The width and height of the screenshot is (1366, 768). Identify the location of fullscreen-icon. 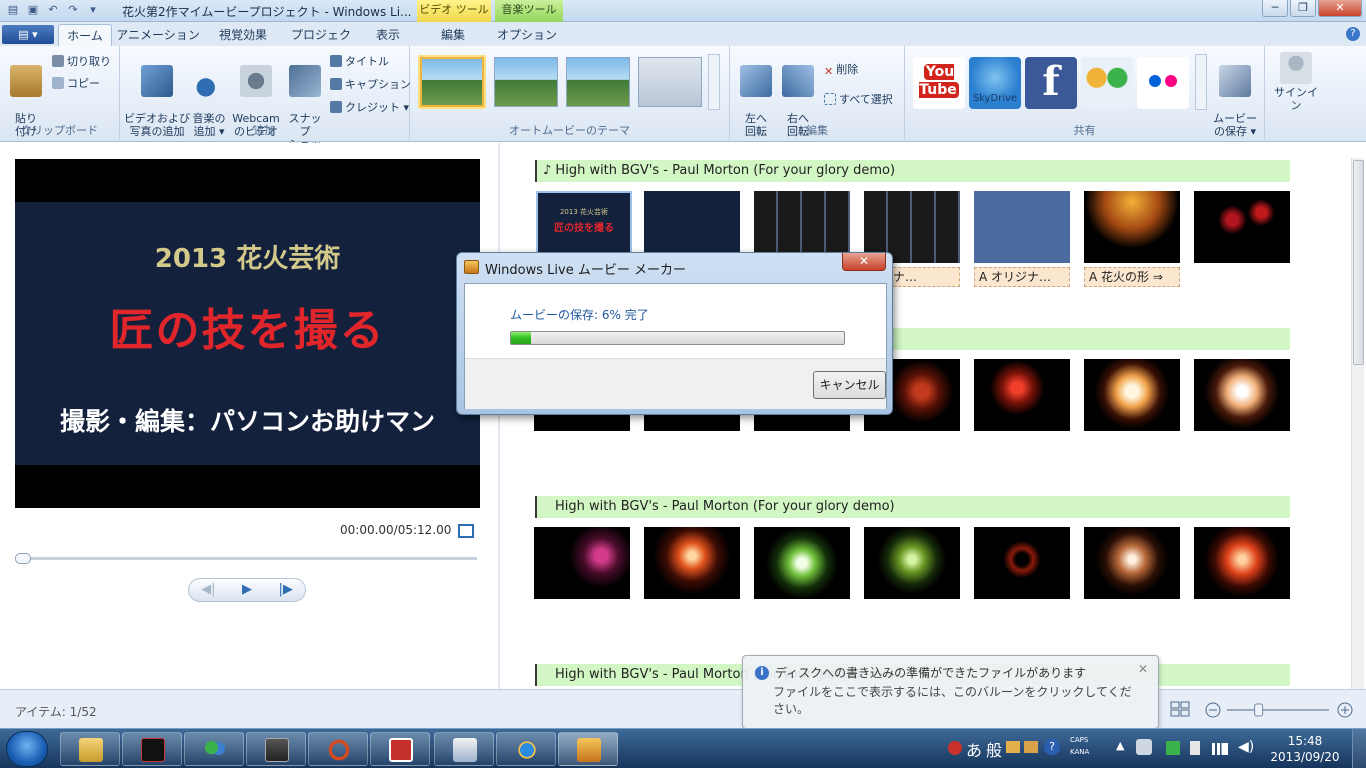
(466, 531).